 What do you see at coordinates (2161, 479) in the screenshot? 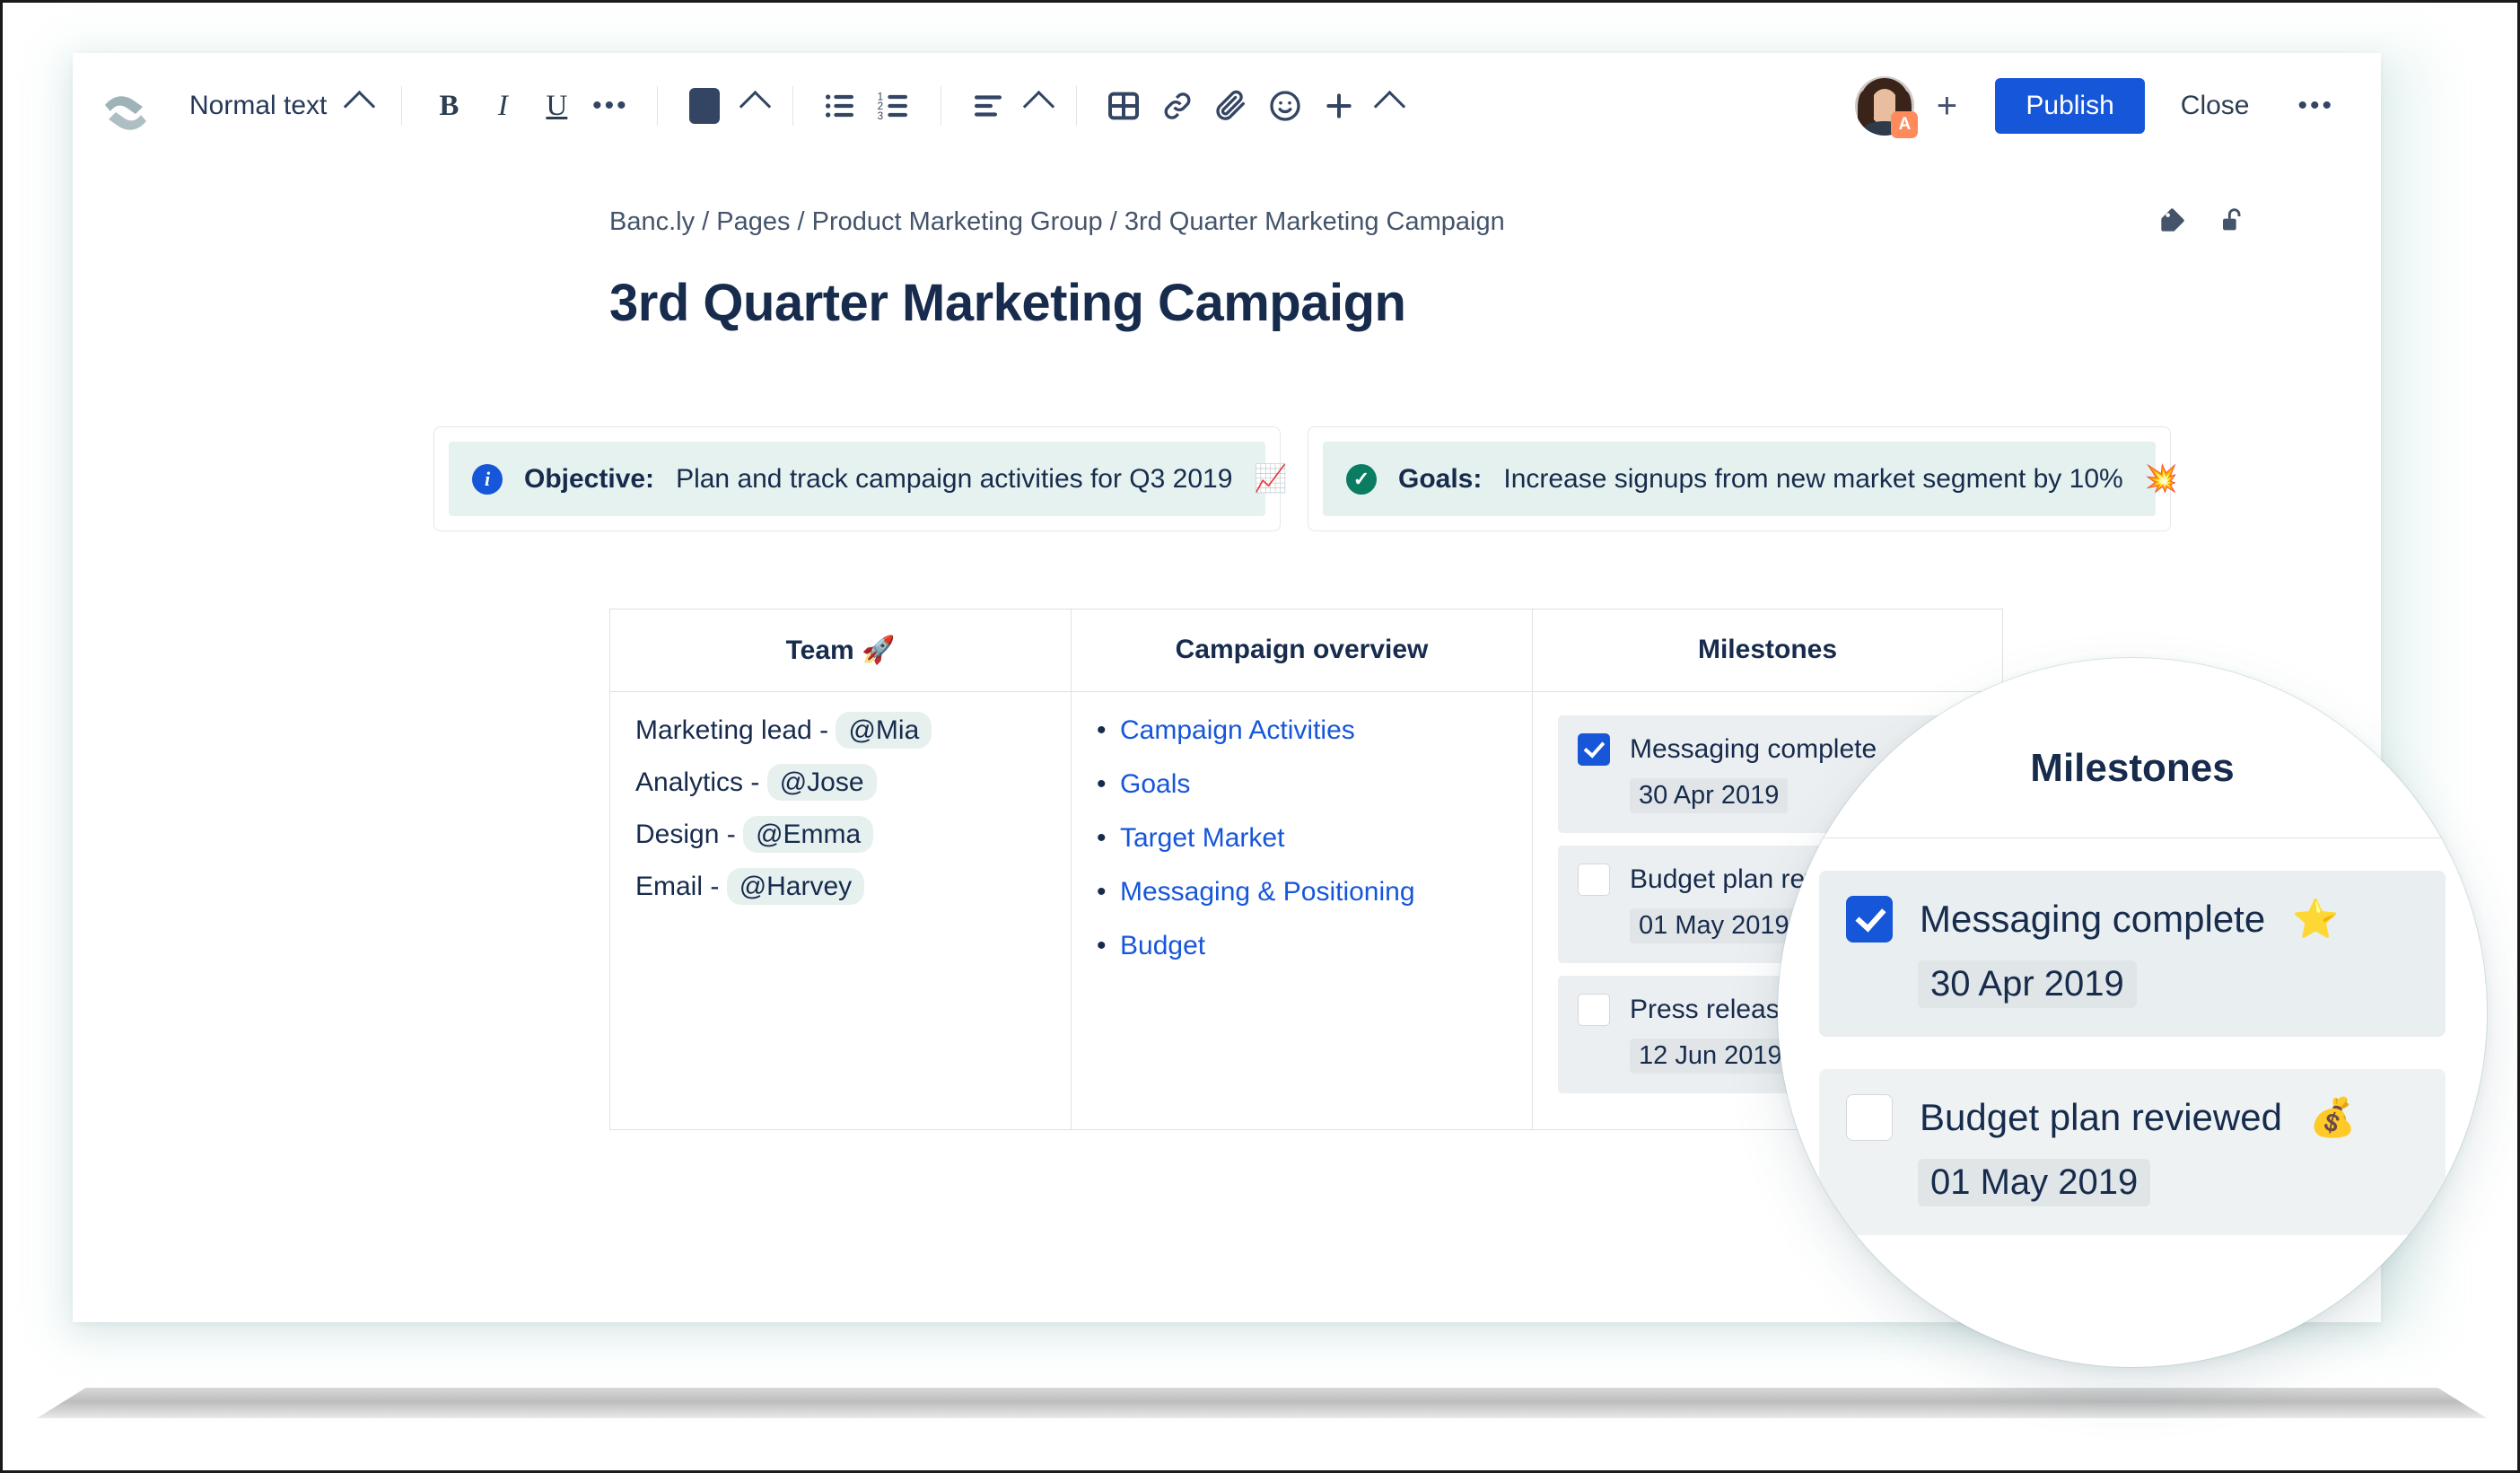
I see `collision-emoji: 💥` at bounding box center [2161, 479].